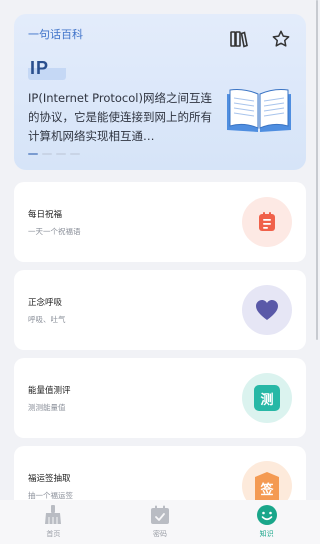 The image size is (320, 544). What do you see at coordinates (239, 39) in the screenshot?
I see `bookshelf-icon` at bounding box center [239, 39].